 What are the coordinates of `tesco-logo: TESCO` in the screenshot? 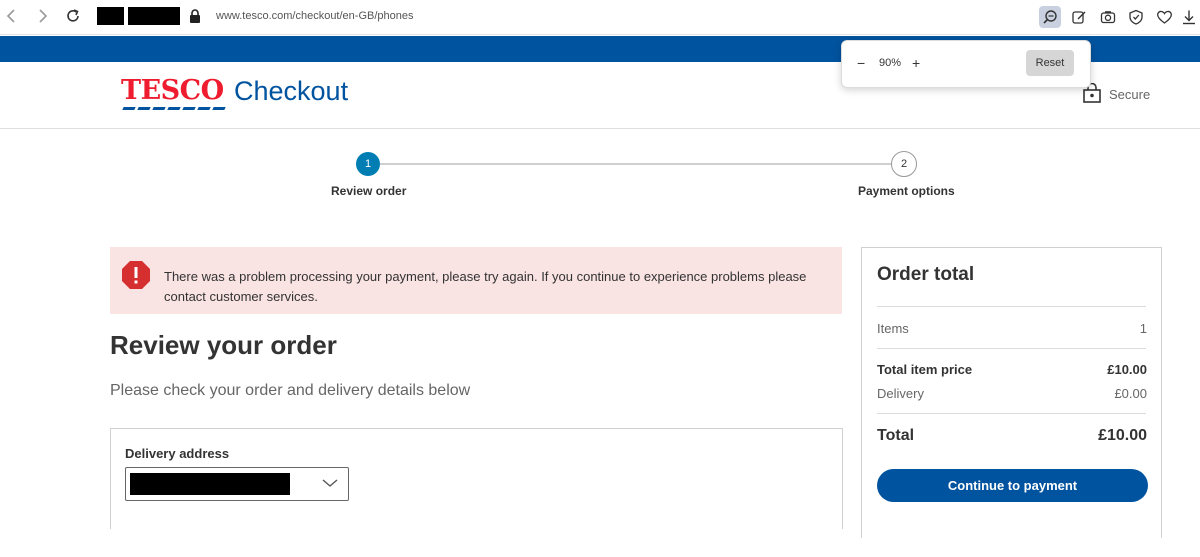 It's located at (173, 92).